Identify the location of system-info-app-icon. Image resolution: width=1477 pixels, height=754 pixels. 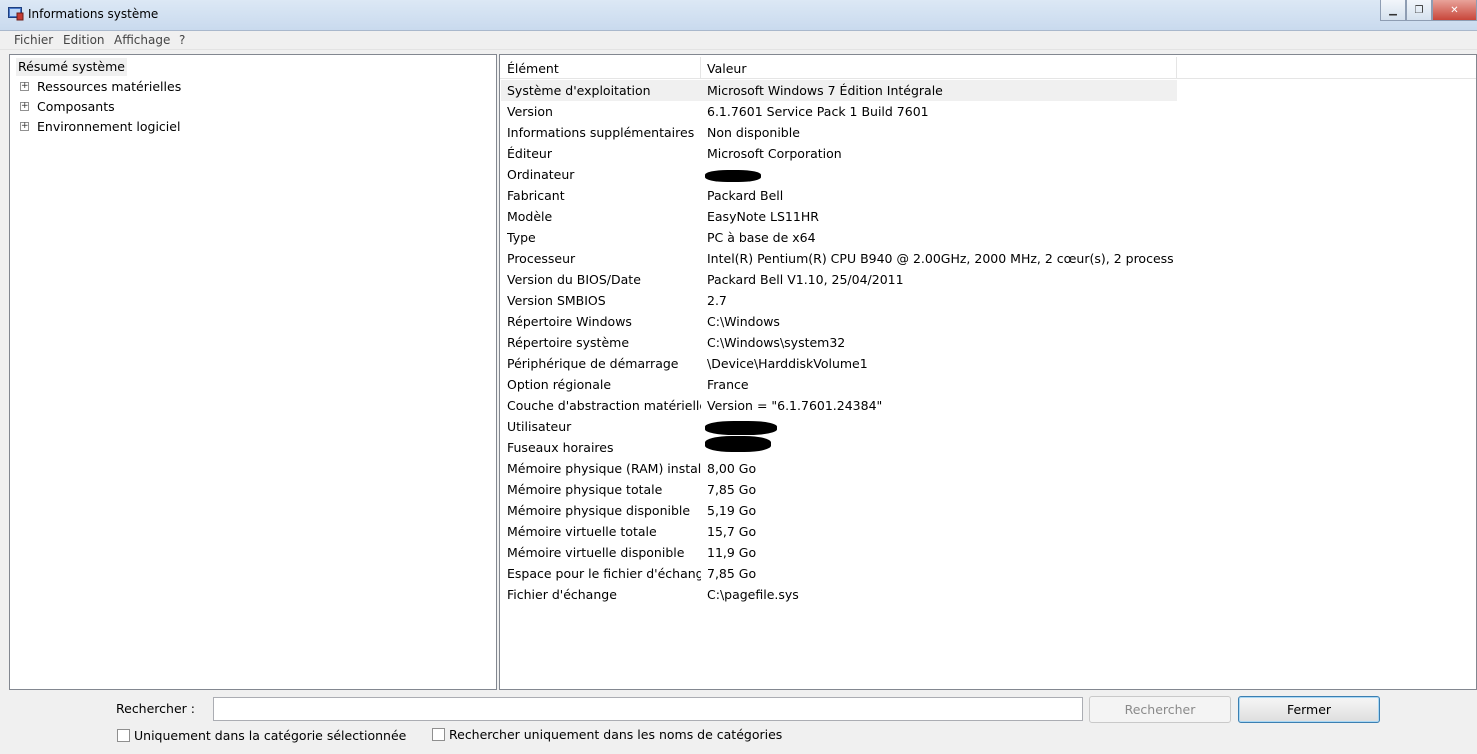
(16, 14).